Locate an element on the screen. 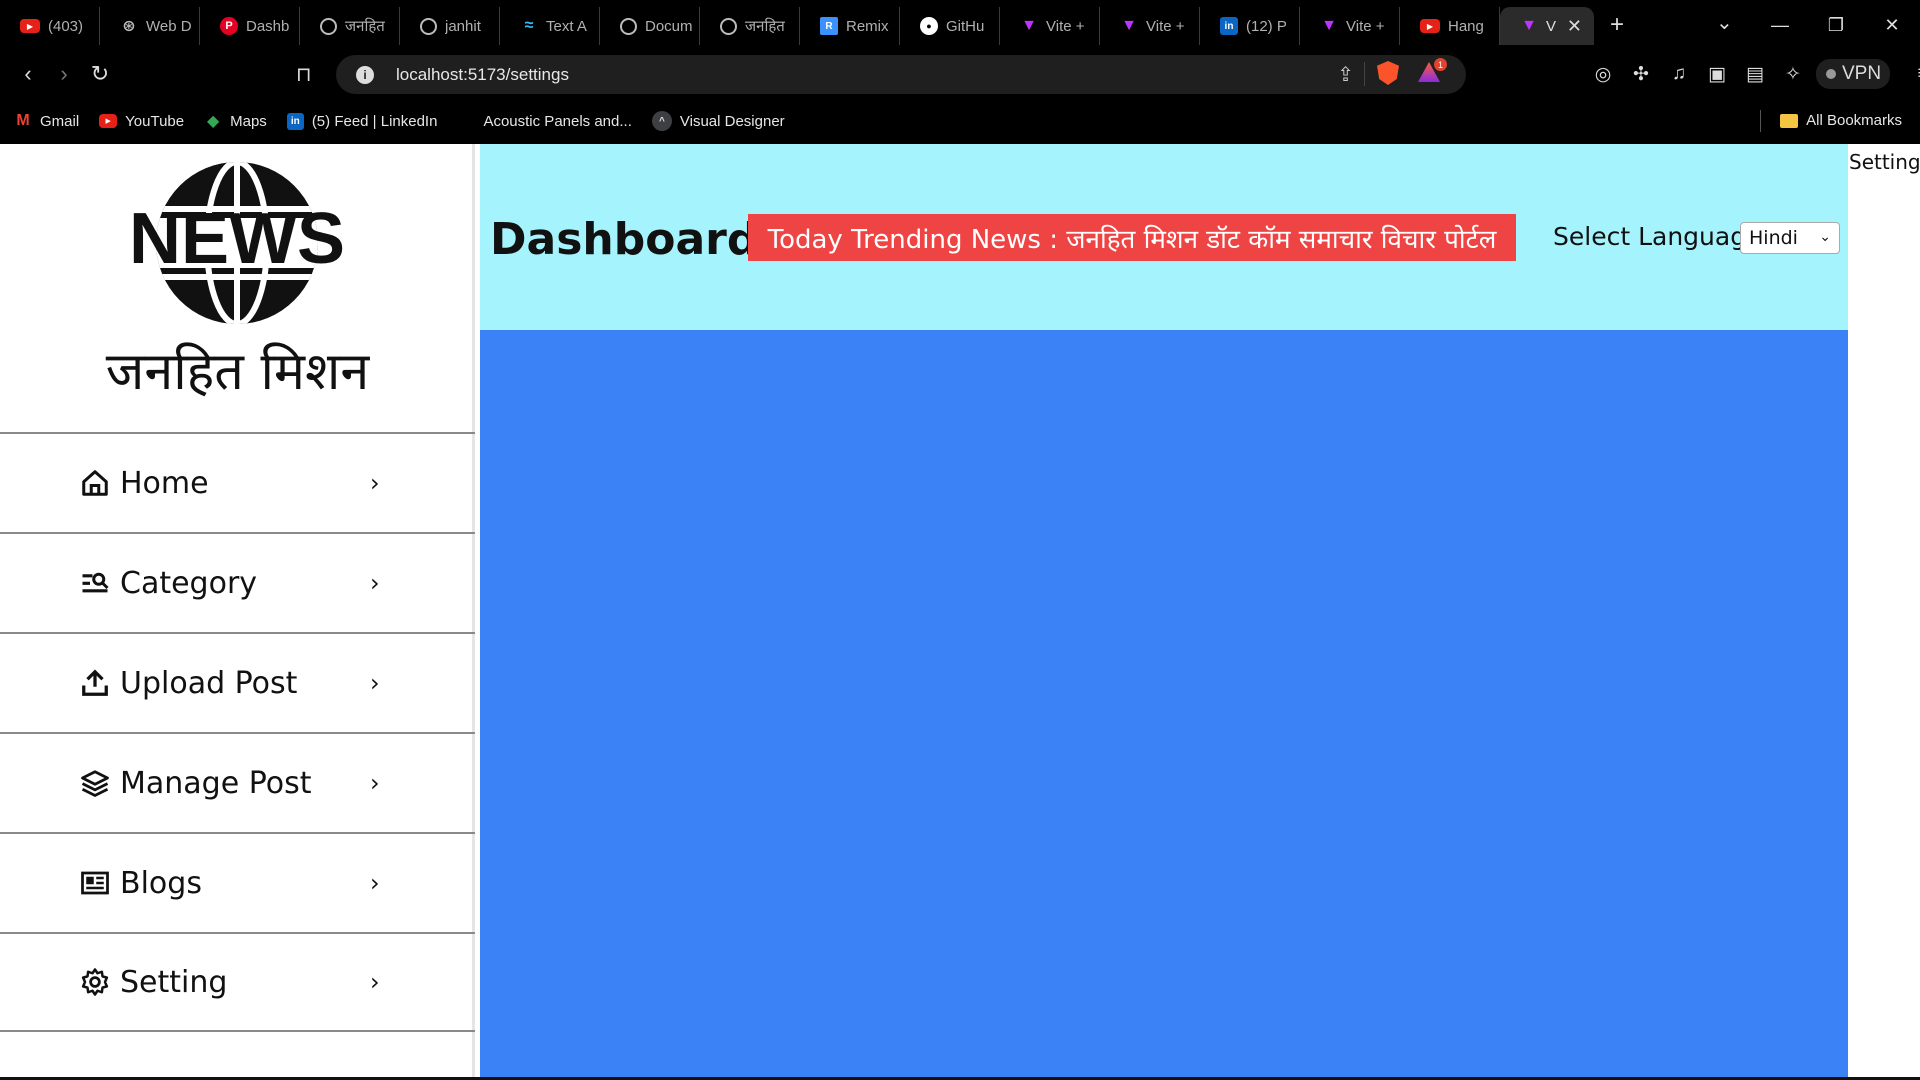  sidebar-item-home: Home › is located at coordinates (237, 482).